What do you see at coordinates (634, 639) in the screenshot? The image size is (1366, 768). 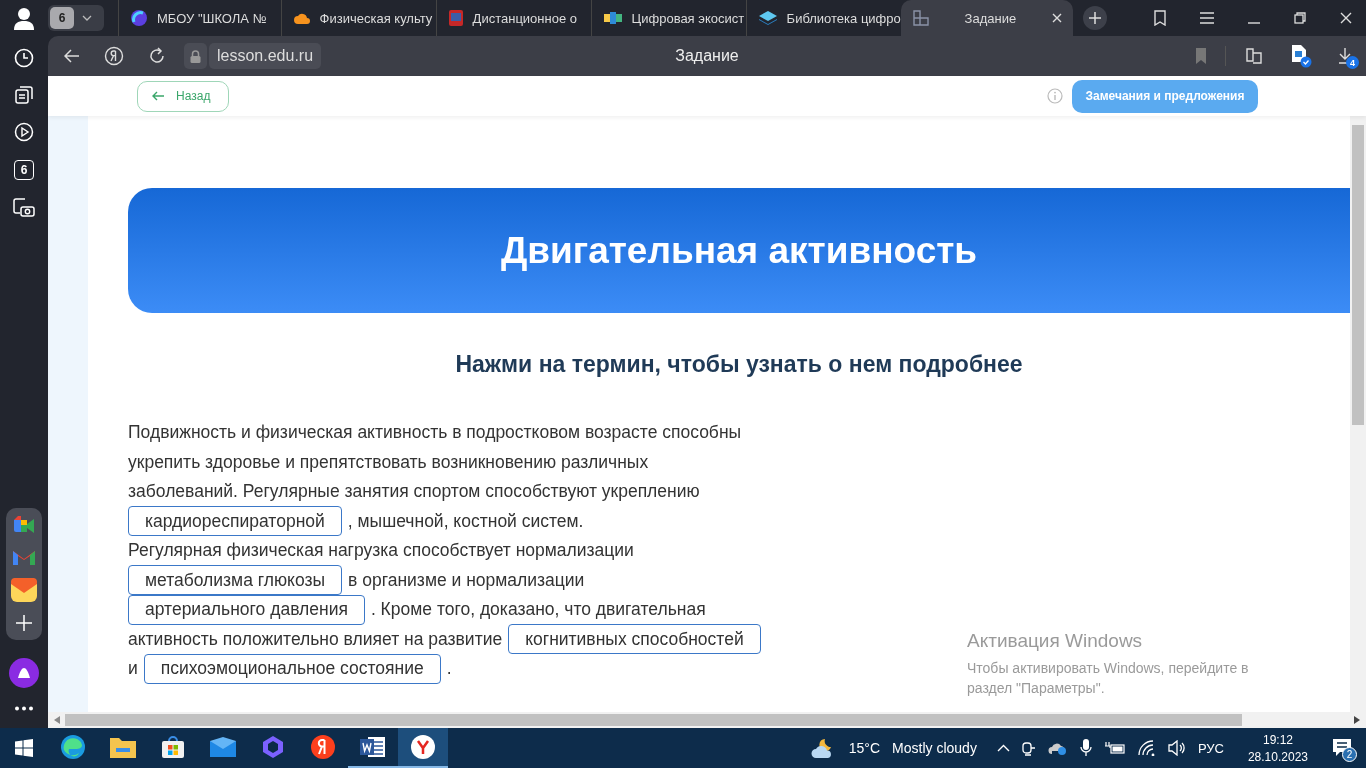 I see `term-button: когнитивных способностей` at bounding box center [634, 639].